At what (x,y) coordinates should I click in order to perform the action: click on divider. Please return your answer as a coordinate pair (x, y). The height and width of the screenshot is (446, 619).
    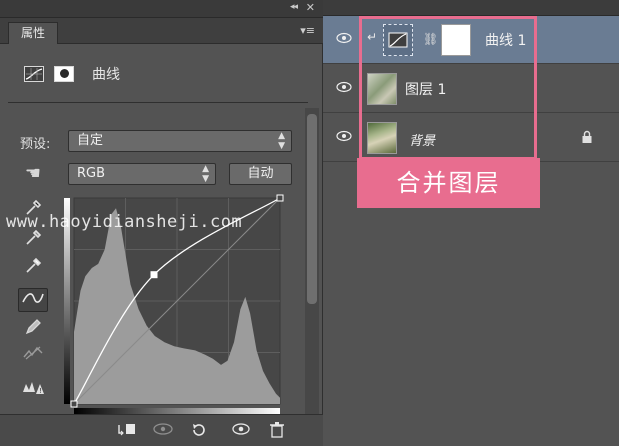
    Looking at the image, I should click on (158, 102).